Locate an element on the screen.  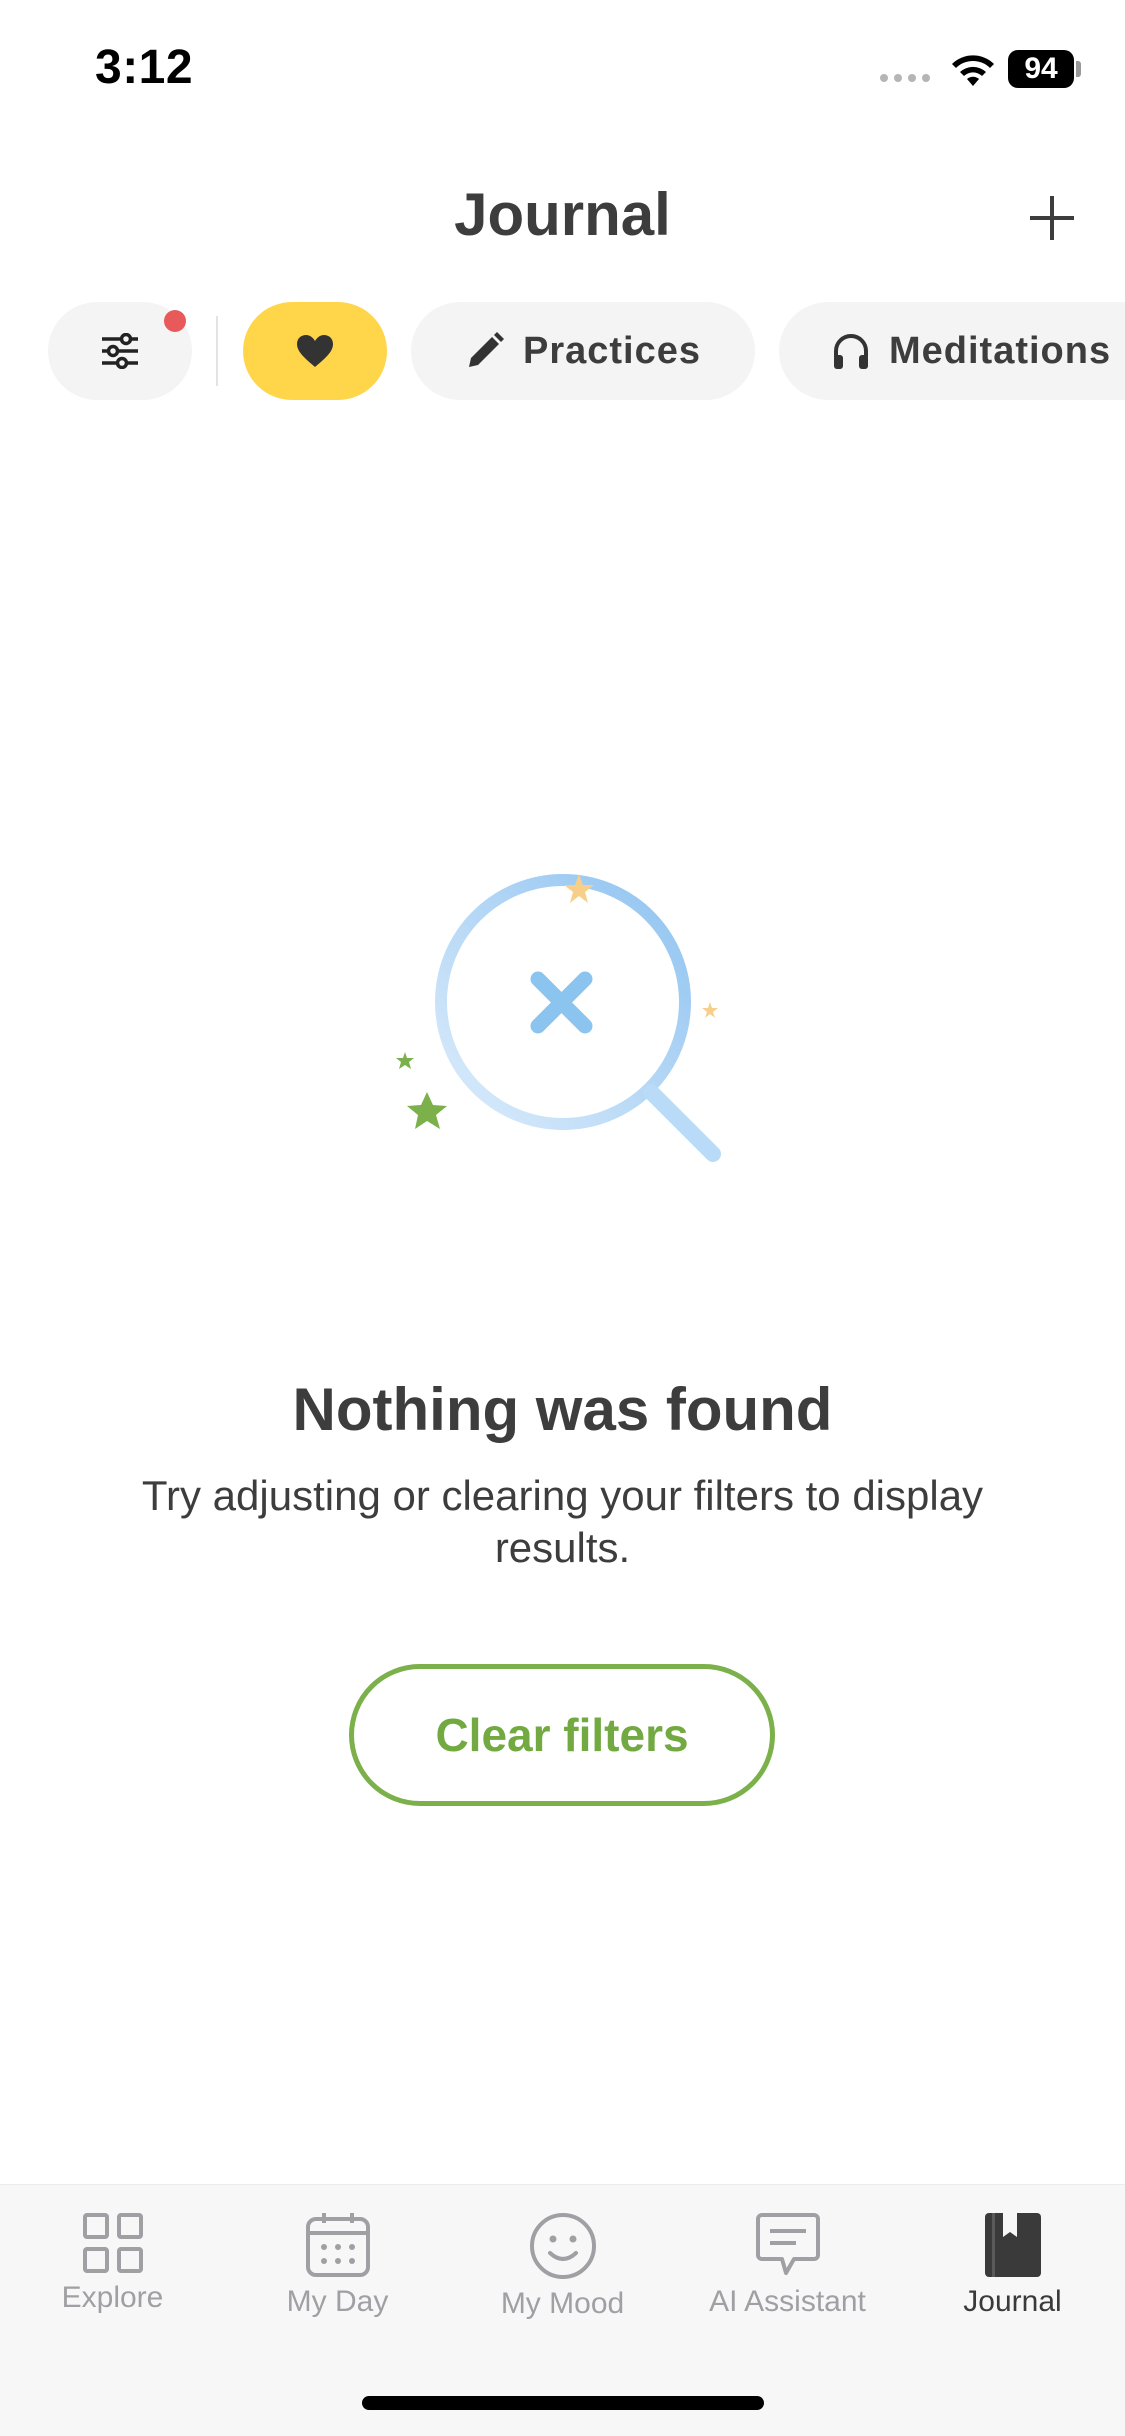
add-entry-button is located at coordinates (1052, 218).